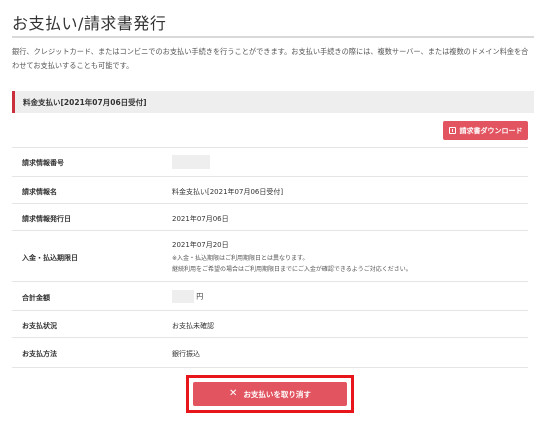 This screenshot has height=431, width=550. I want to click on cancel-highlight-frame: ✕ お支払いを取り消す, so click(270, 394).